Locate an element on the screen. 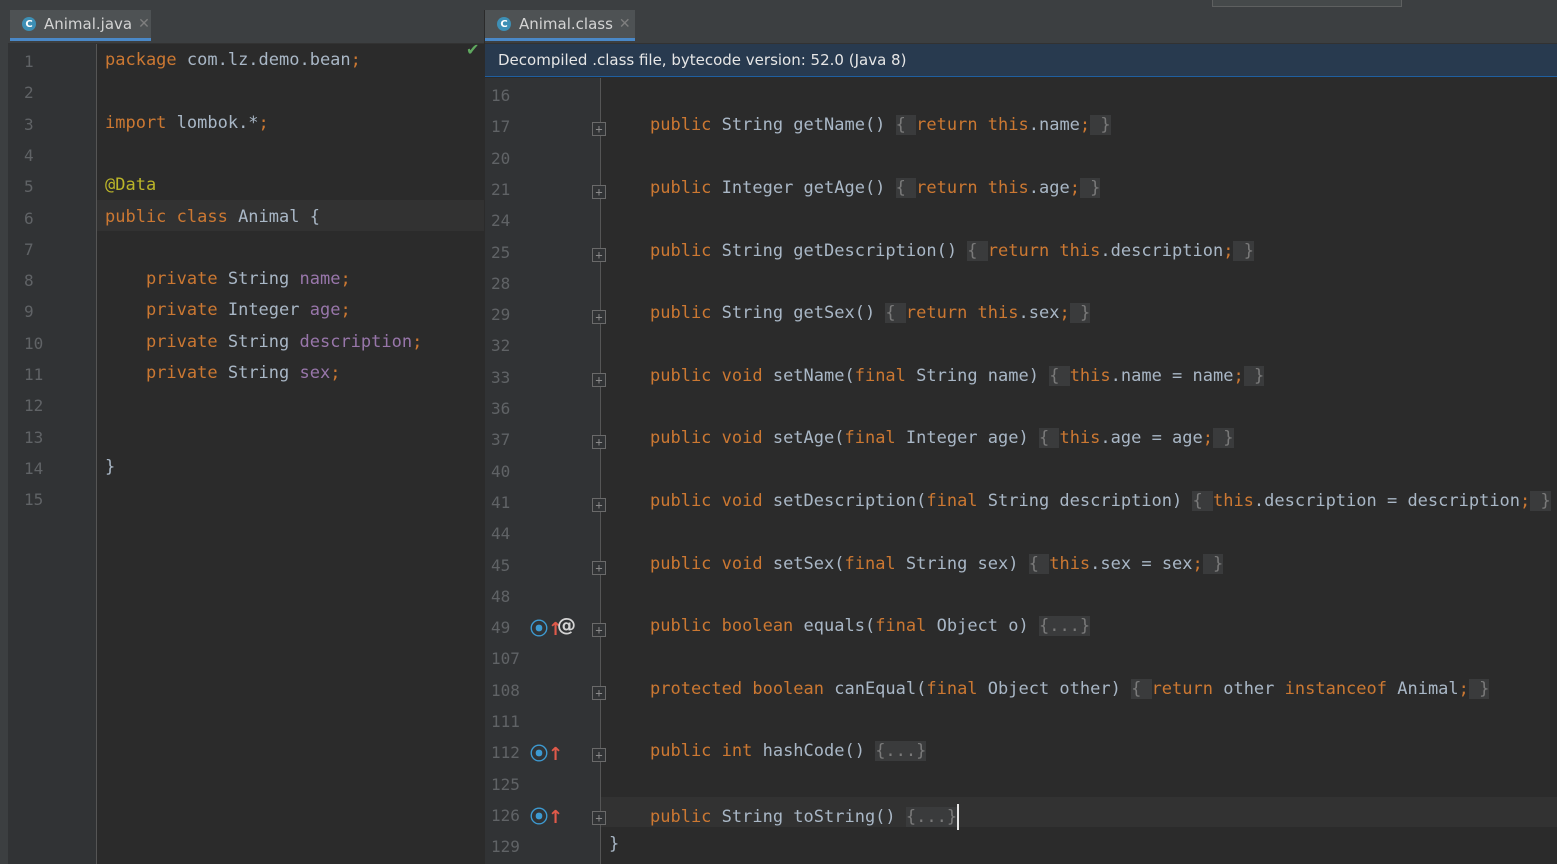 The height and width of the screenshot is (864, 1557). code-line: import lombok.*; is located at coordinates (187, 123).